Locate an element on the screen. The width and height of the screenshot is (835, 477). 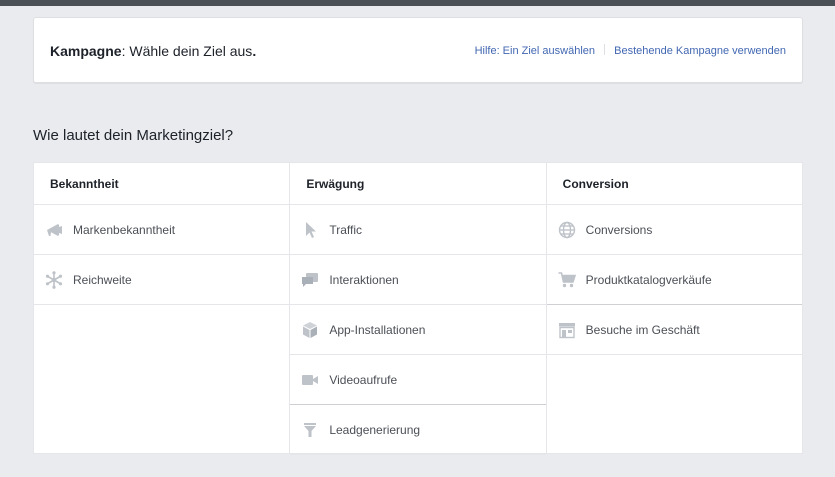
use-existing-campaign-link: Bestehende Kampagne verwenden is located at coordinates (700, 51).